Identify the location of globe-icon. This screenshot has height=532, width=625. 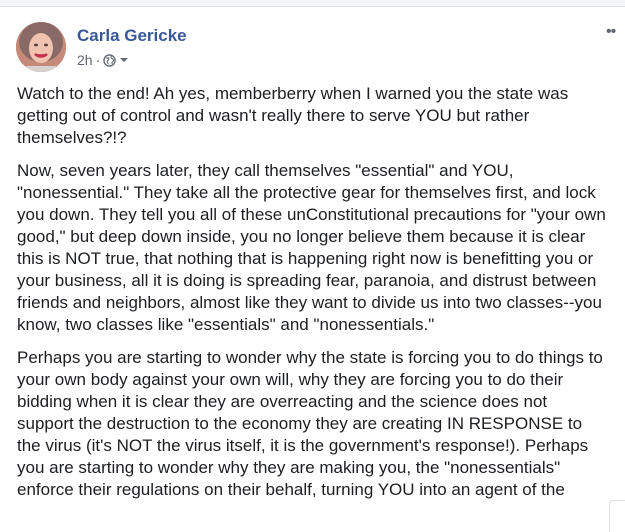
(109, 60).